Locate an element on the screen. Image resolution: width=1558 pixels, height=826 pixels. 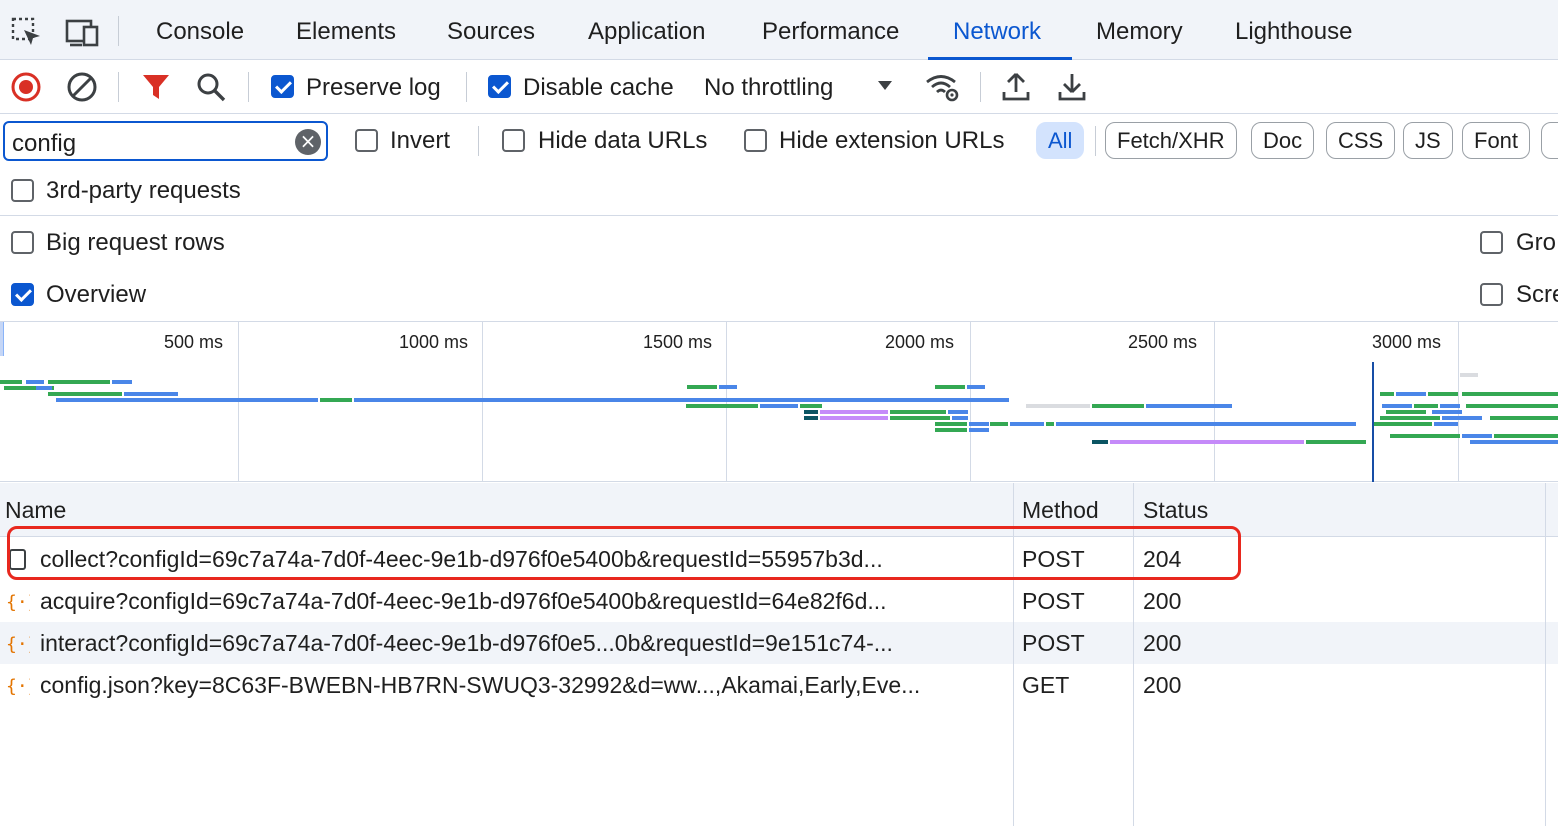
type-filter-css: CSS is located at coordinates (1361, 140).